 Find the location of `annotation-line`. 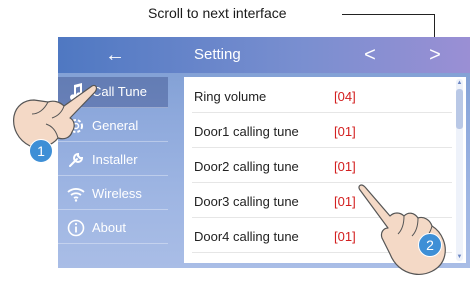

annotation-line is located at coordinates (388, 14).